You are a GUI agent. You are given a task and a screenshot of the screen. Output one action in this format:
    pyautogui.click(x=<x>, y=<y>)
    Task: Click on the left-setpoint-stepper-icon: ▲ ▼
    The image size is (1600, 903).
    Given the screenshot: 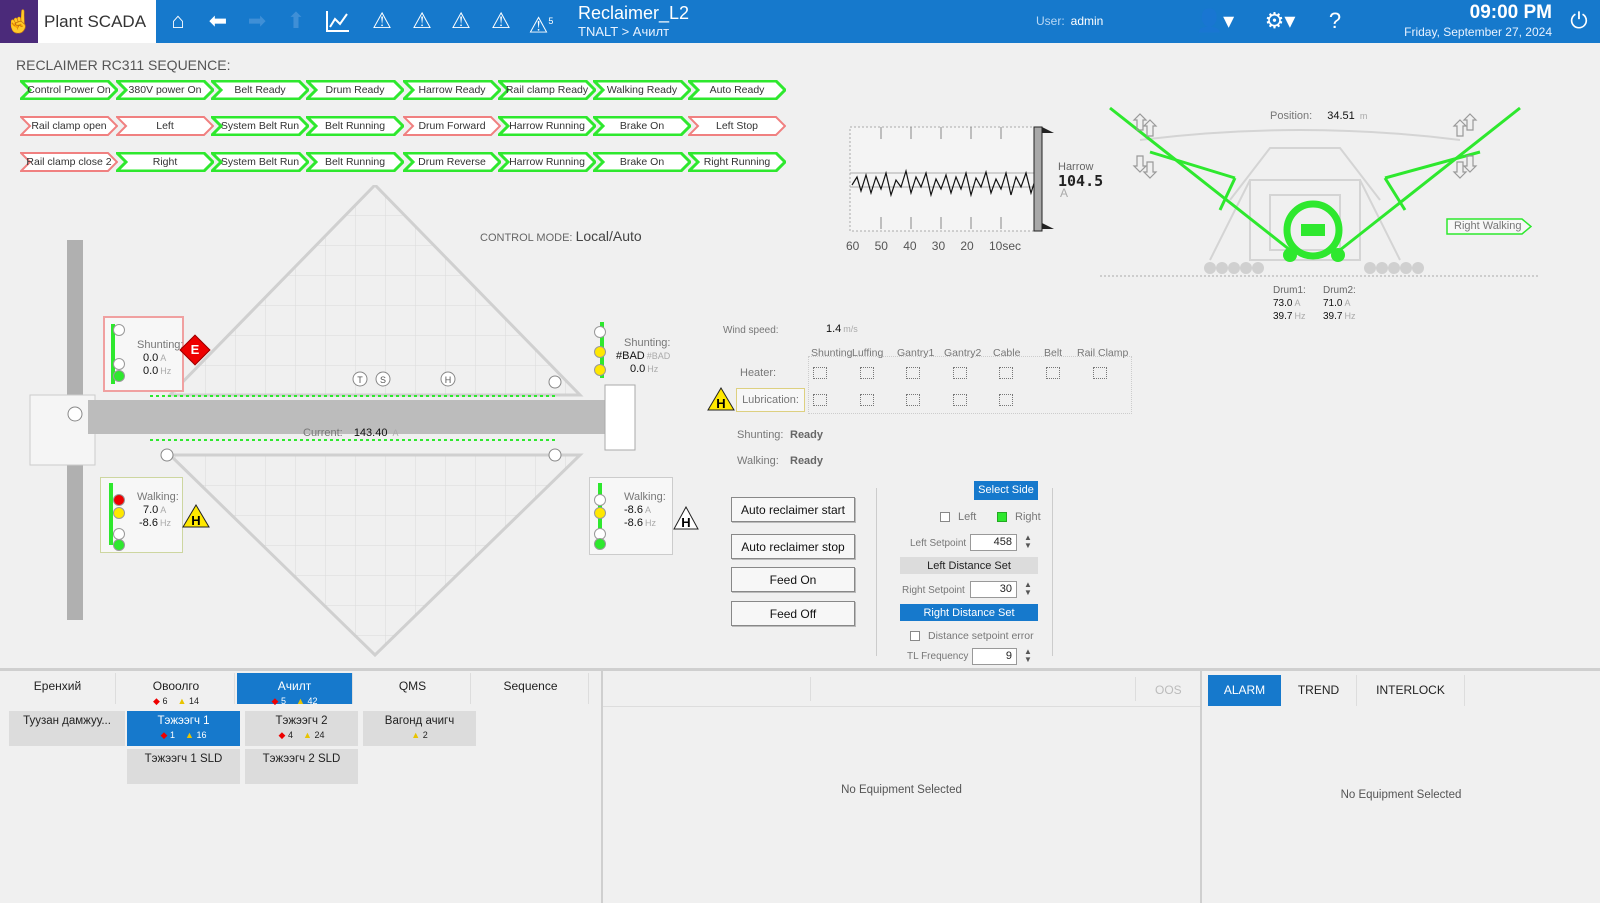 What is the action you would take?
    pyautogui.click(x=1028, y=542)
    